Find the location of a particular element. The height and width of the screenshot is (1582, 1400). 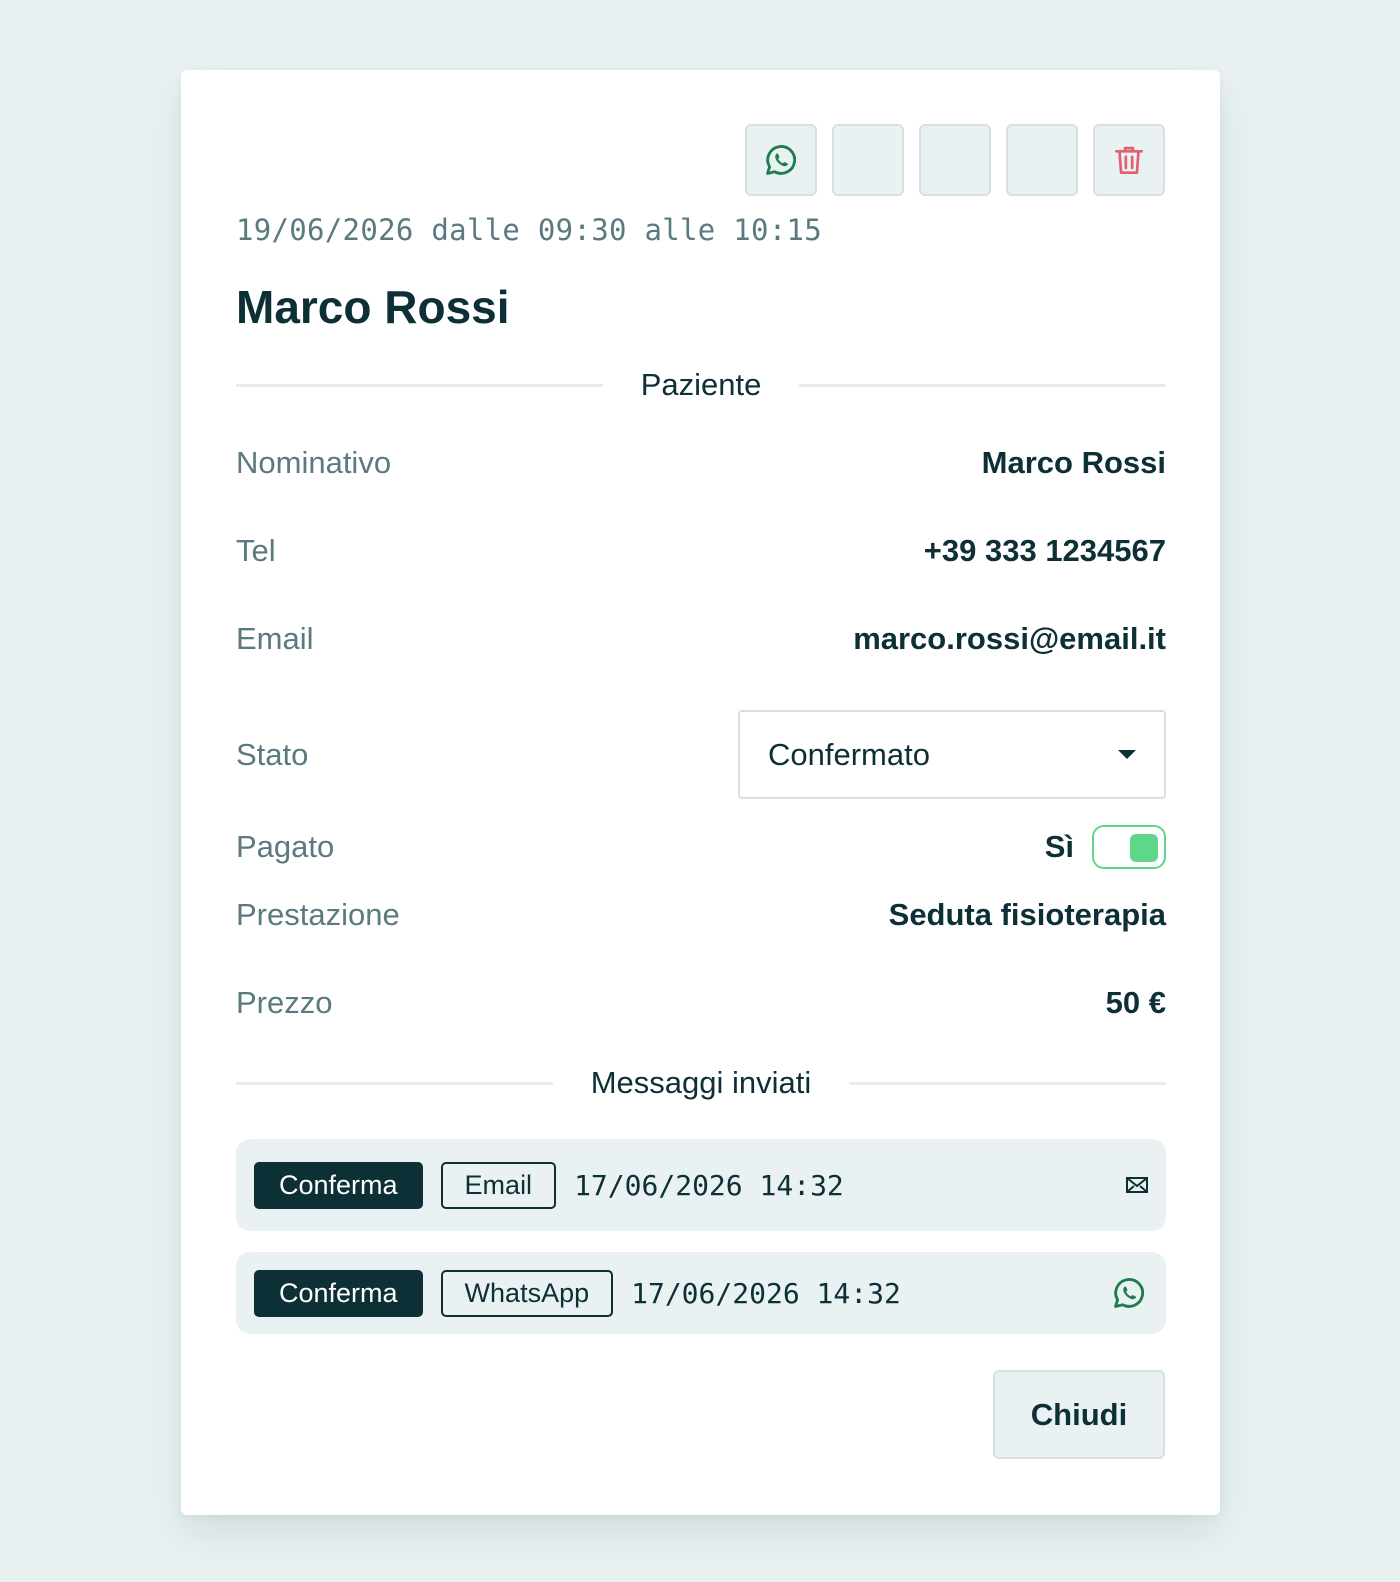

price-value: 50 € is located at coordinates (1135, 1002).